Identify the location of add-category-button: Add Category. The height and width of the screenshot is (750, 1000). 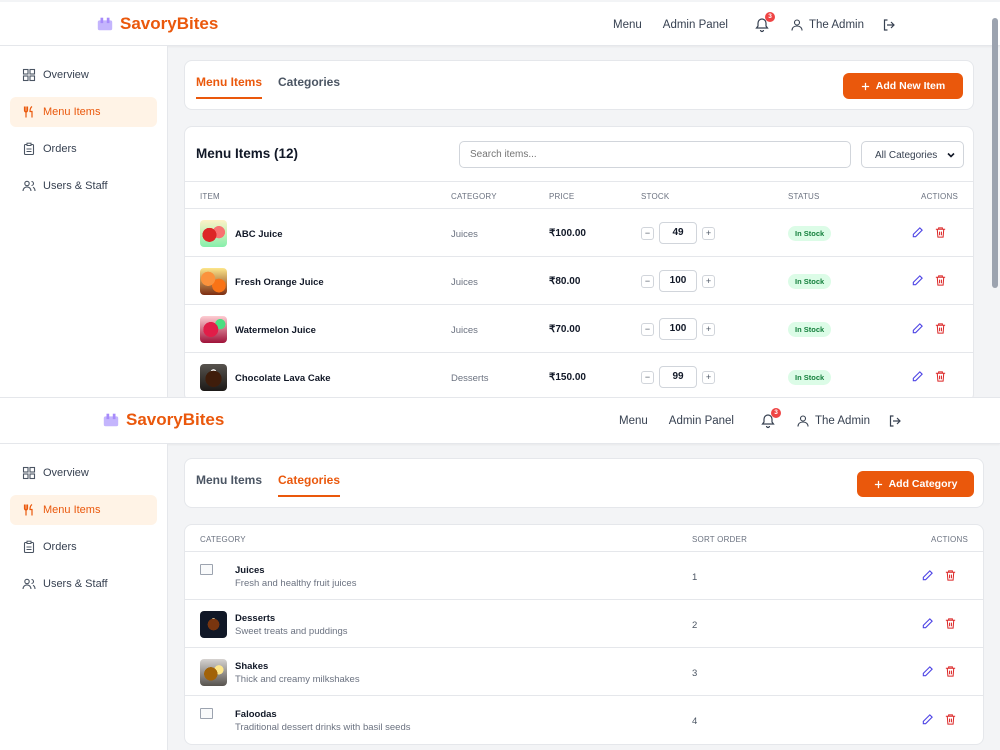
(915, 484).